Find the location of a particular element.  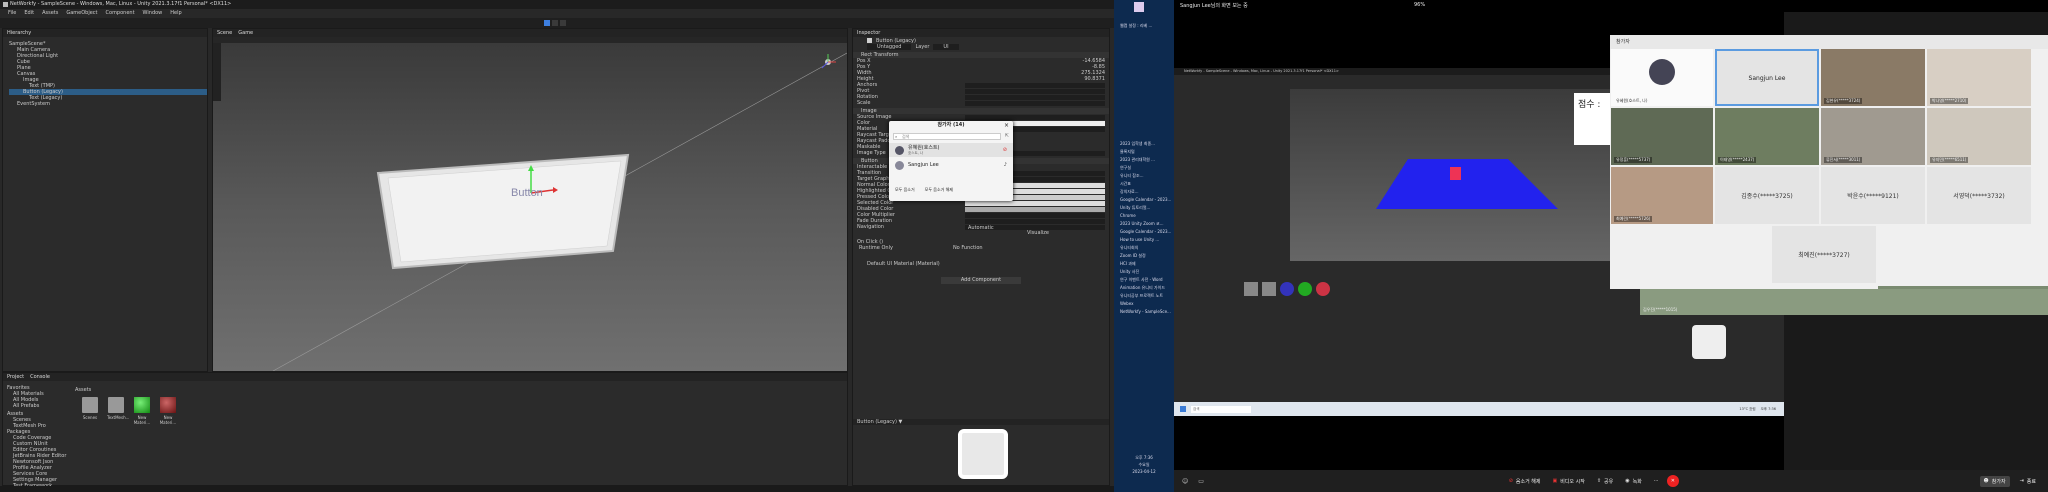

default-material: Default UI Material (Material) is located at coordinates (981, 264).